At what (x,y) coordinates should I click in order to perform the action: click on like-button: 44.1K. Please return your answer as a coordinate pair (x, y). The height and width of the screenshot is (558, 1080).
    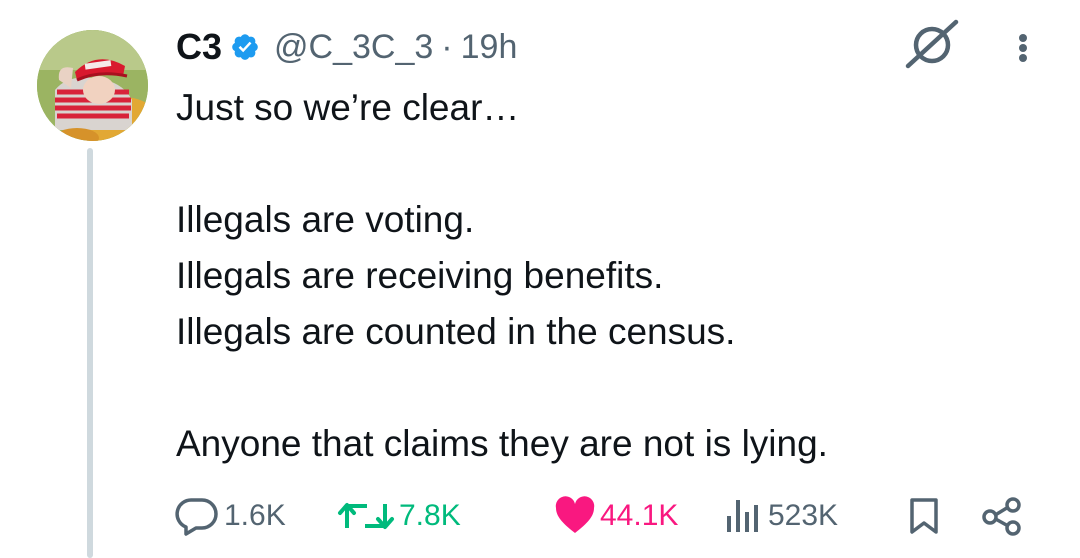
    Looking at the image, I should click on (616, 516).